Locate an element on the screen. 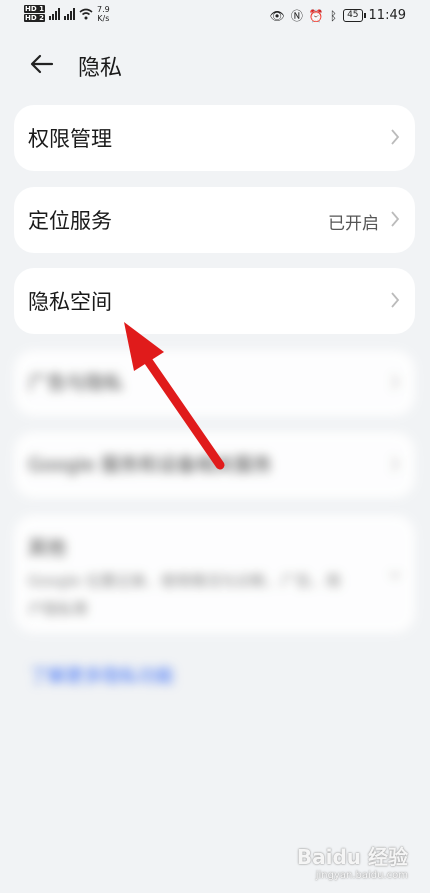 Image resolution: width=430 pixels, height=893 pixels. private-space-item: 隐私空间 is located at coordinates (214, 301).